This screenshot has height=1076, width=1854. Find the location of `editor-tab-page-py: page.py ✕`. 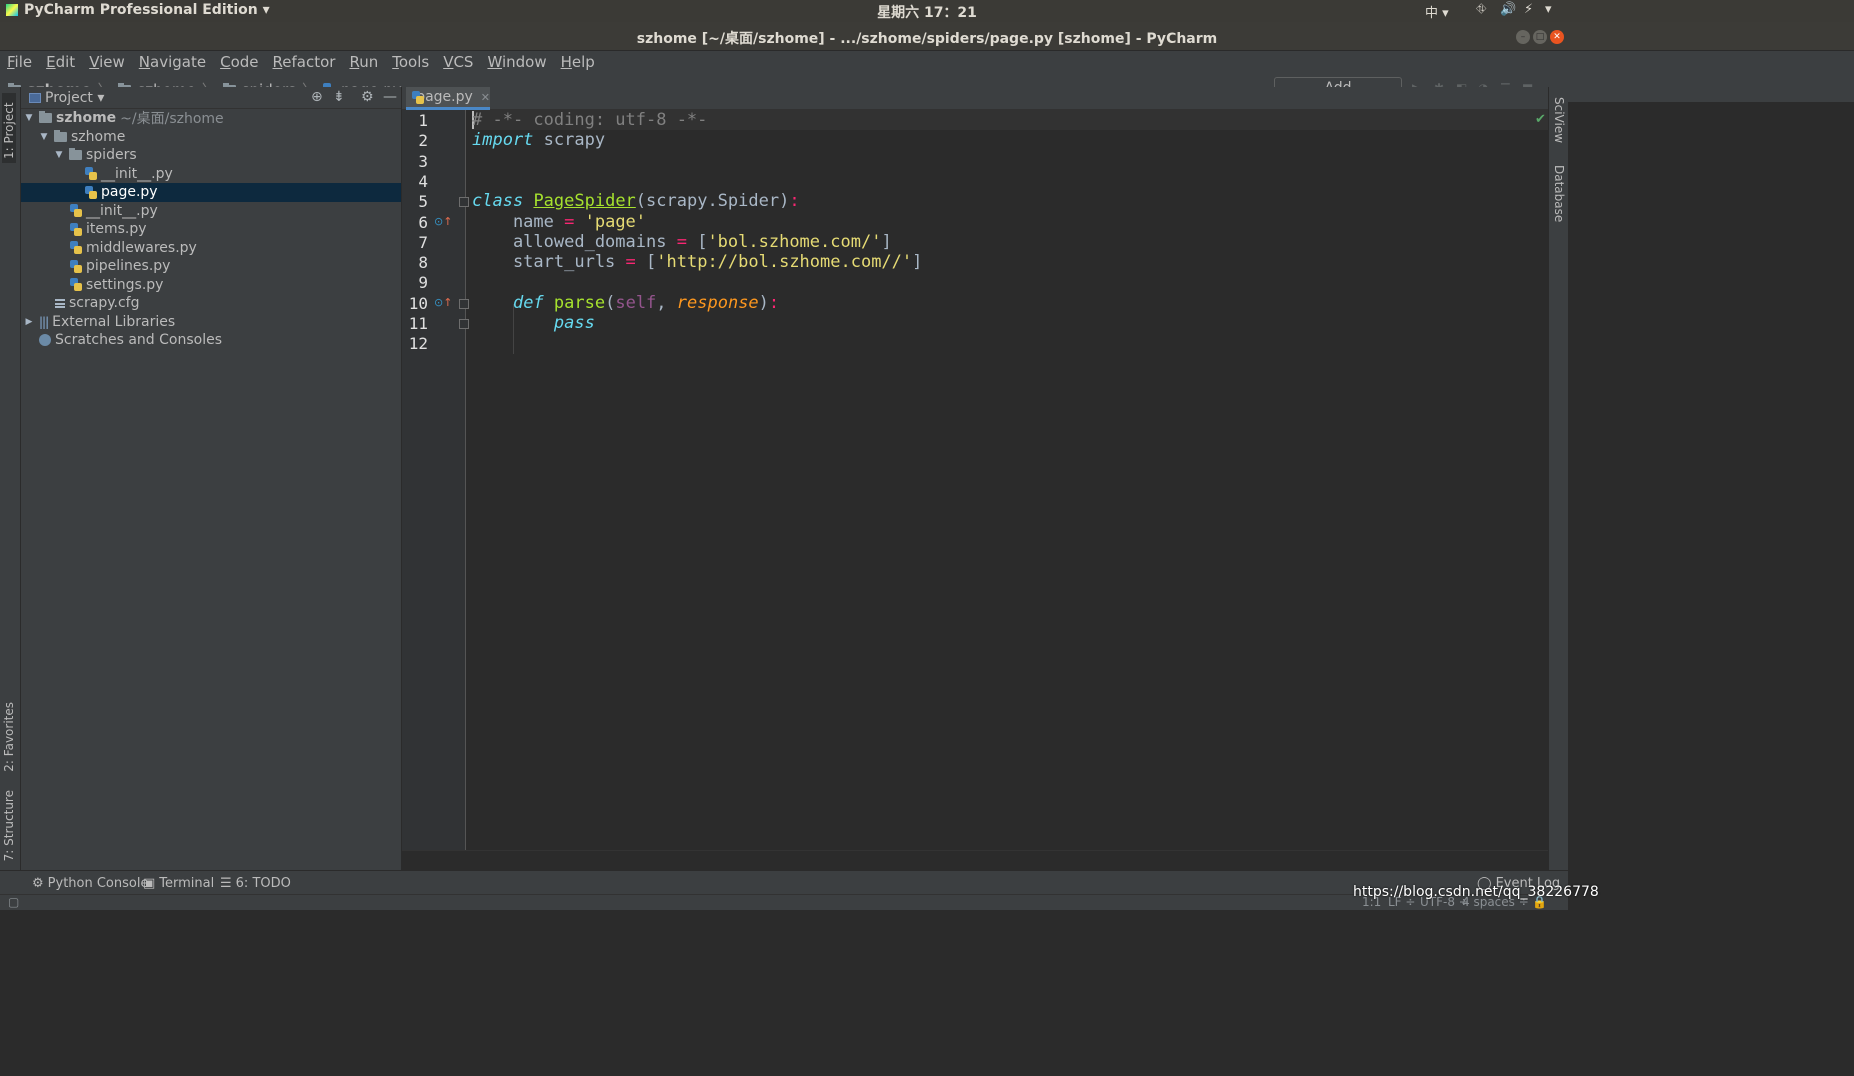

editor-tab-page-py: page.py ✕ is located at coordinates (448, 98).